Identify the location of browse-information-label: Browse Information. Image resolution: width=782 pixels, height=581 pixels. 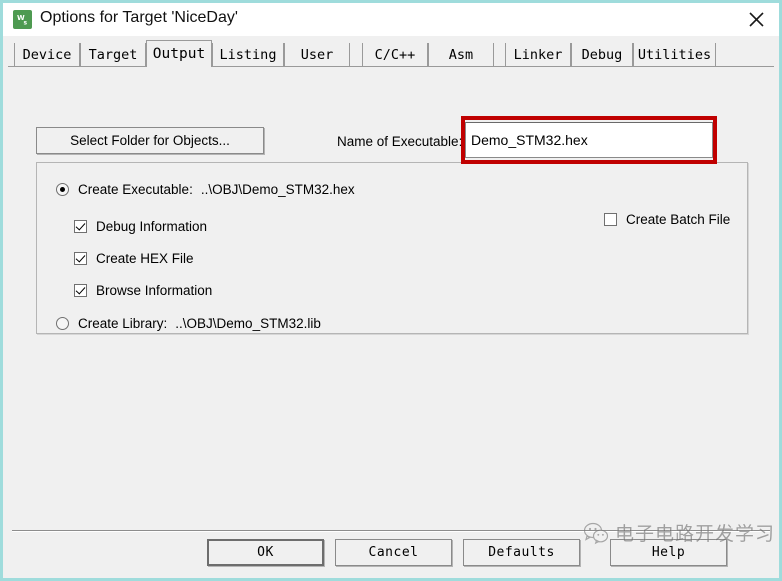
(154, 290).